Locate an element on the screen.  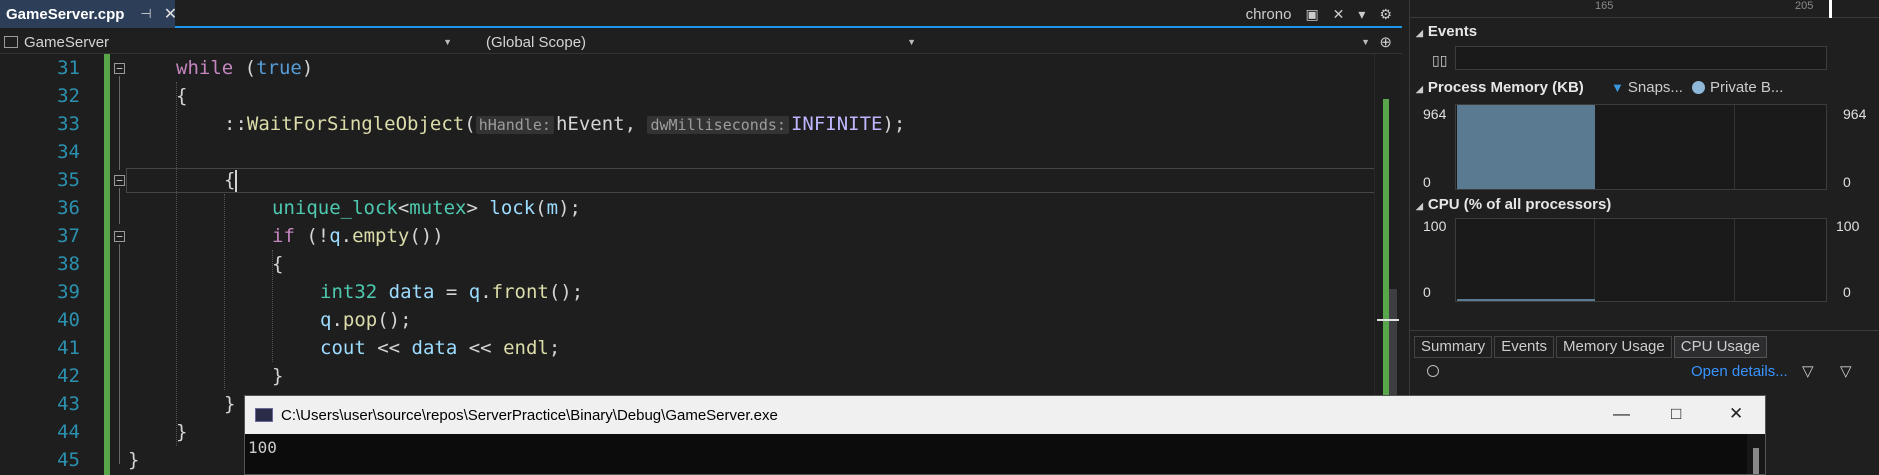
tab-cpu-usage: CPU Usage is located at coordinates (1720, 347).